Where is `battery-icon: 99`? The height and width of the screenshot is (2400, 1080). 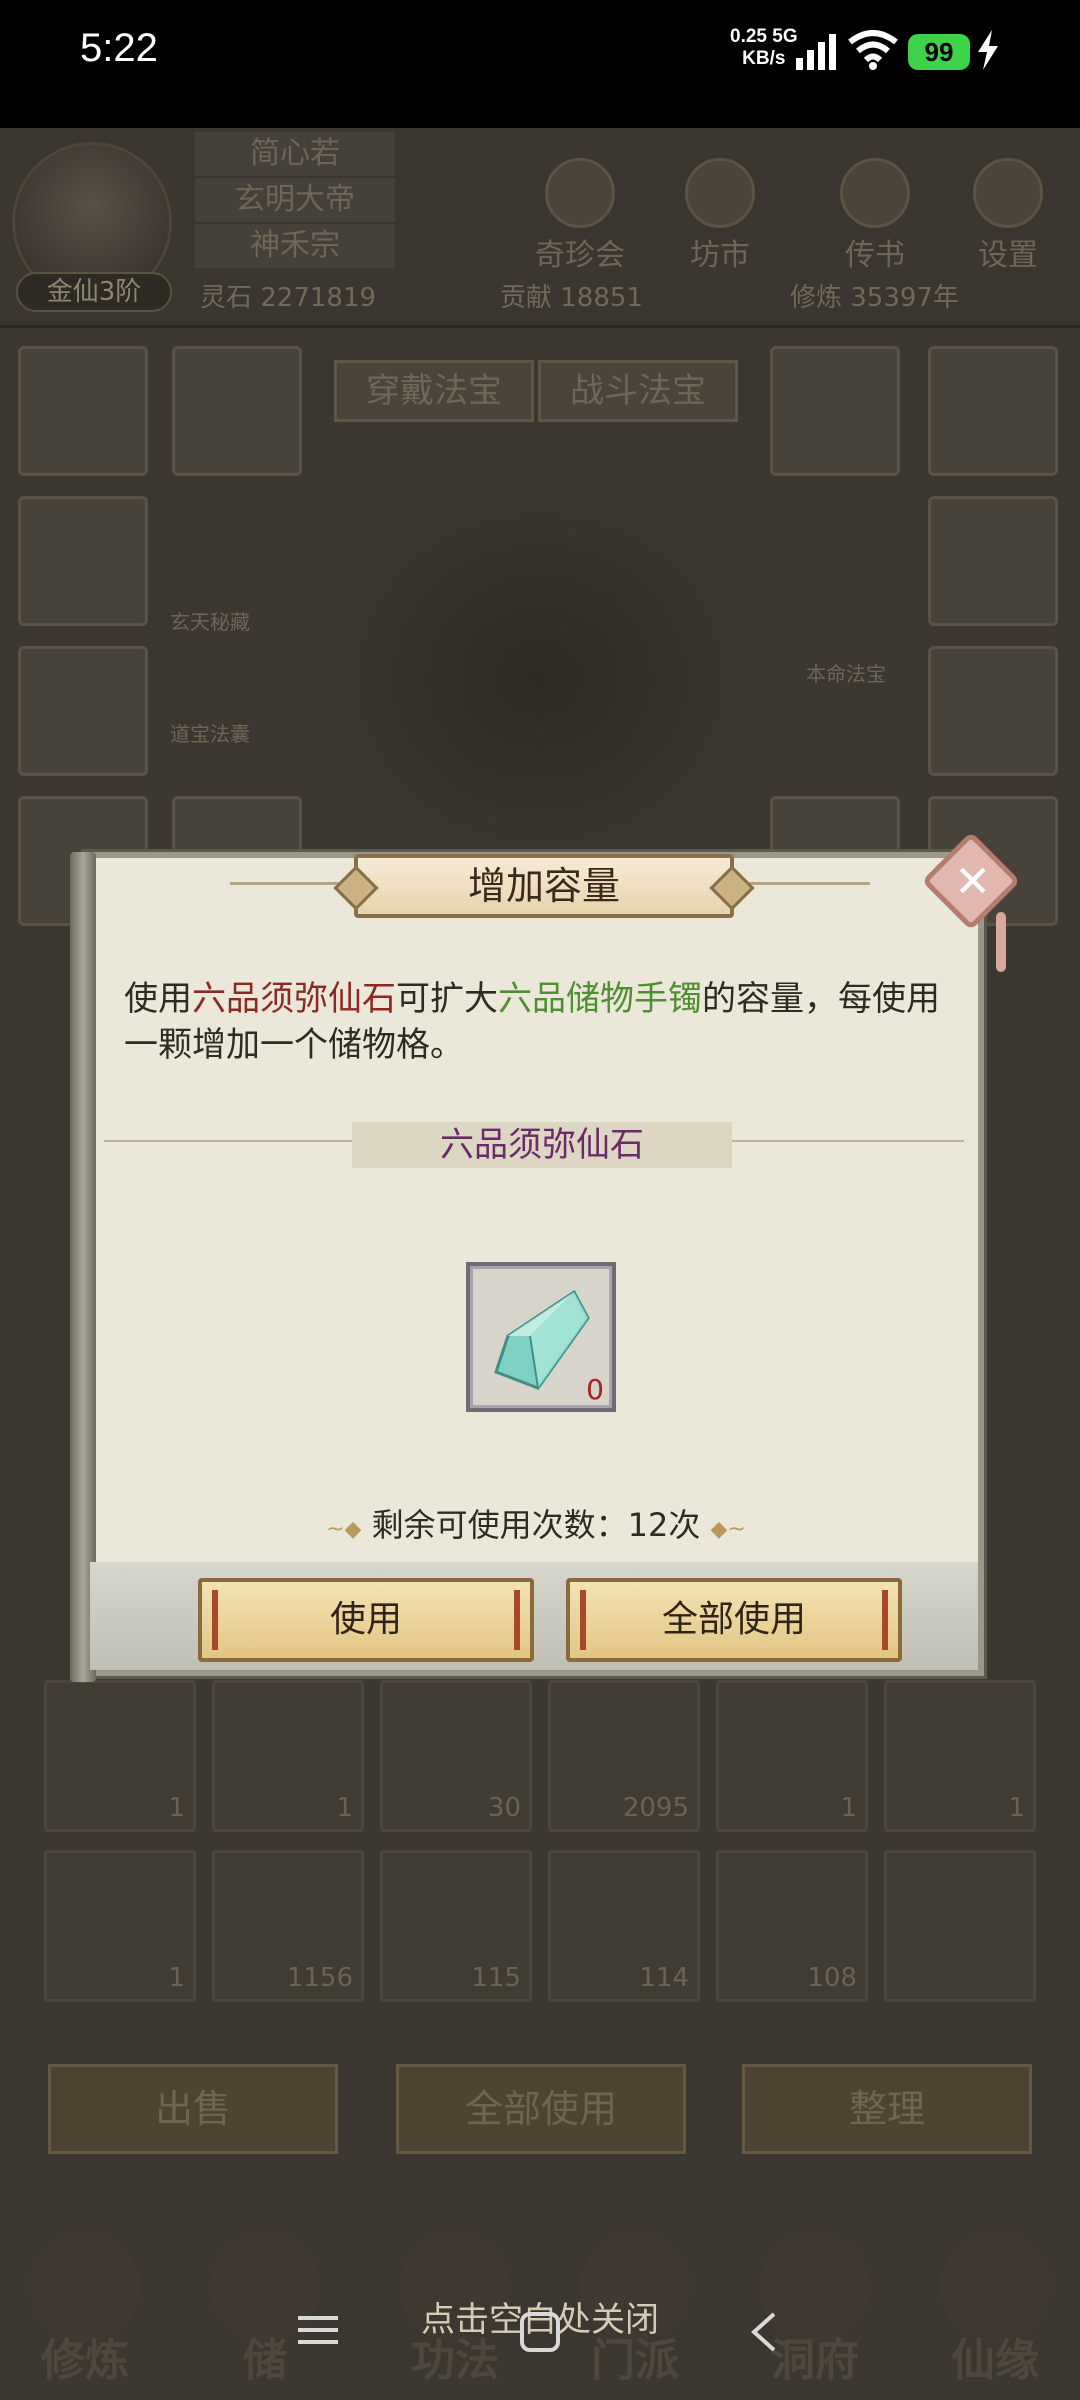 battery-icon: 99 is located at coordinates (939, 52).